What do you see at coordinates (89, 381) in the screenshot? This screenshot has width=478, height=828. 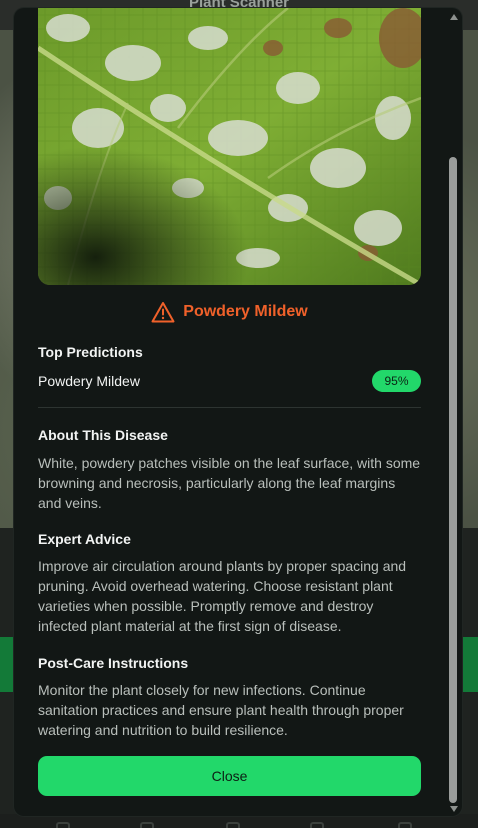 I see `prediction-name: Powdery Mildew` at bounding box center [89, 381].